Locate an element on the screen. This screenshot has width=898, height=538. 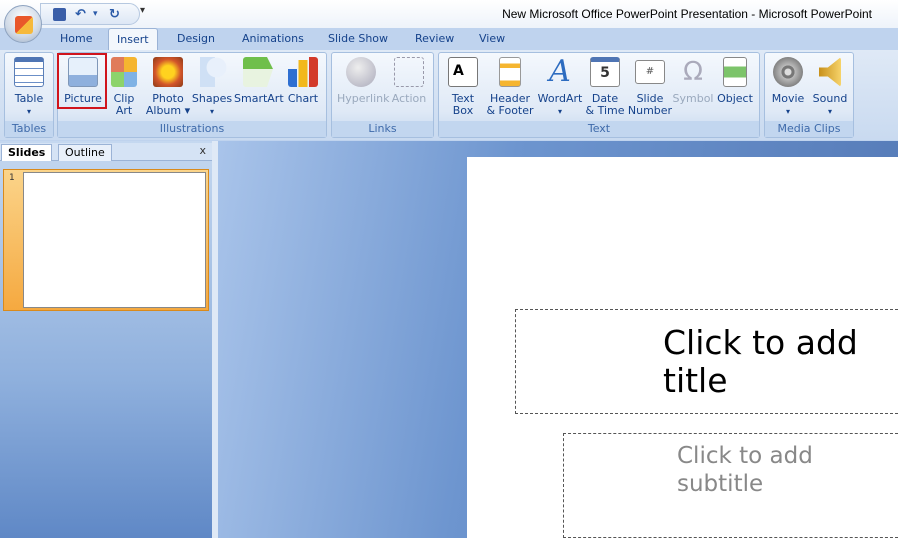
label: Movie is located at coordinates (788, 98).